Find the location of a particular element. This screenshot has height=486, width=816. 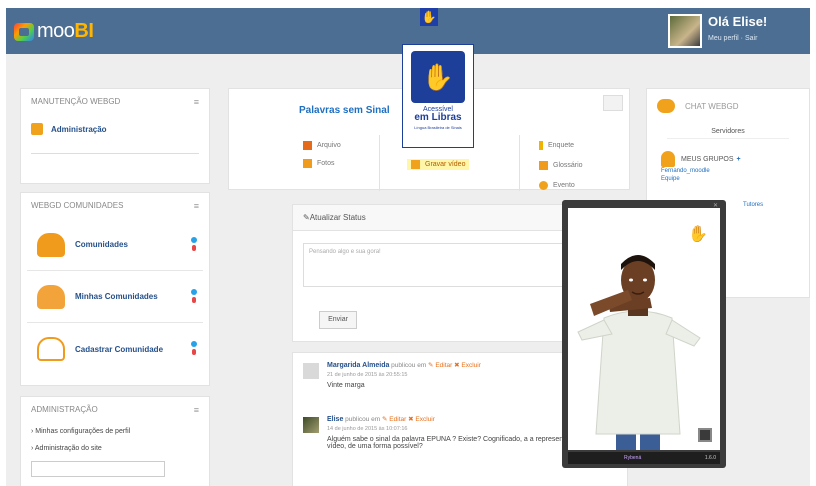

panel-option-button is located at coordinates (613, 103).